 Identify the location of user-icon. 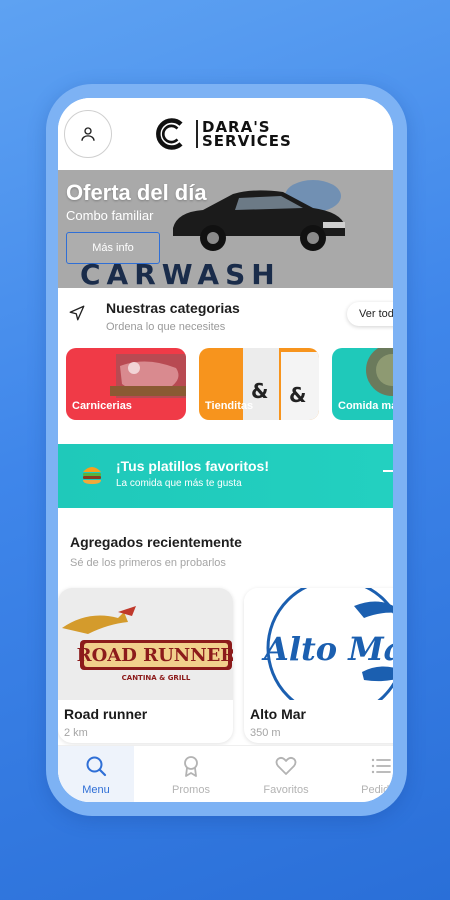
(88, 134).